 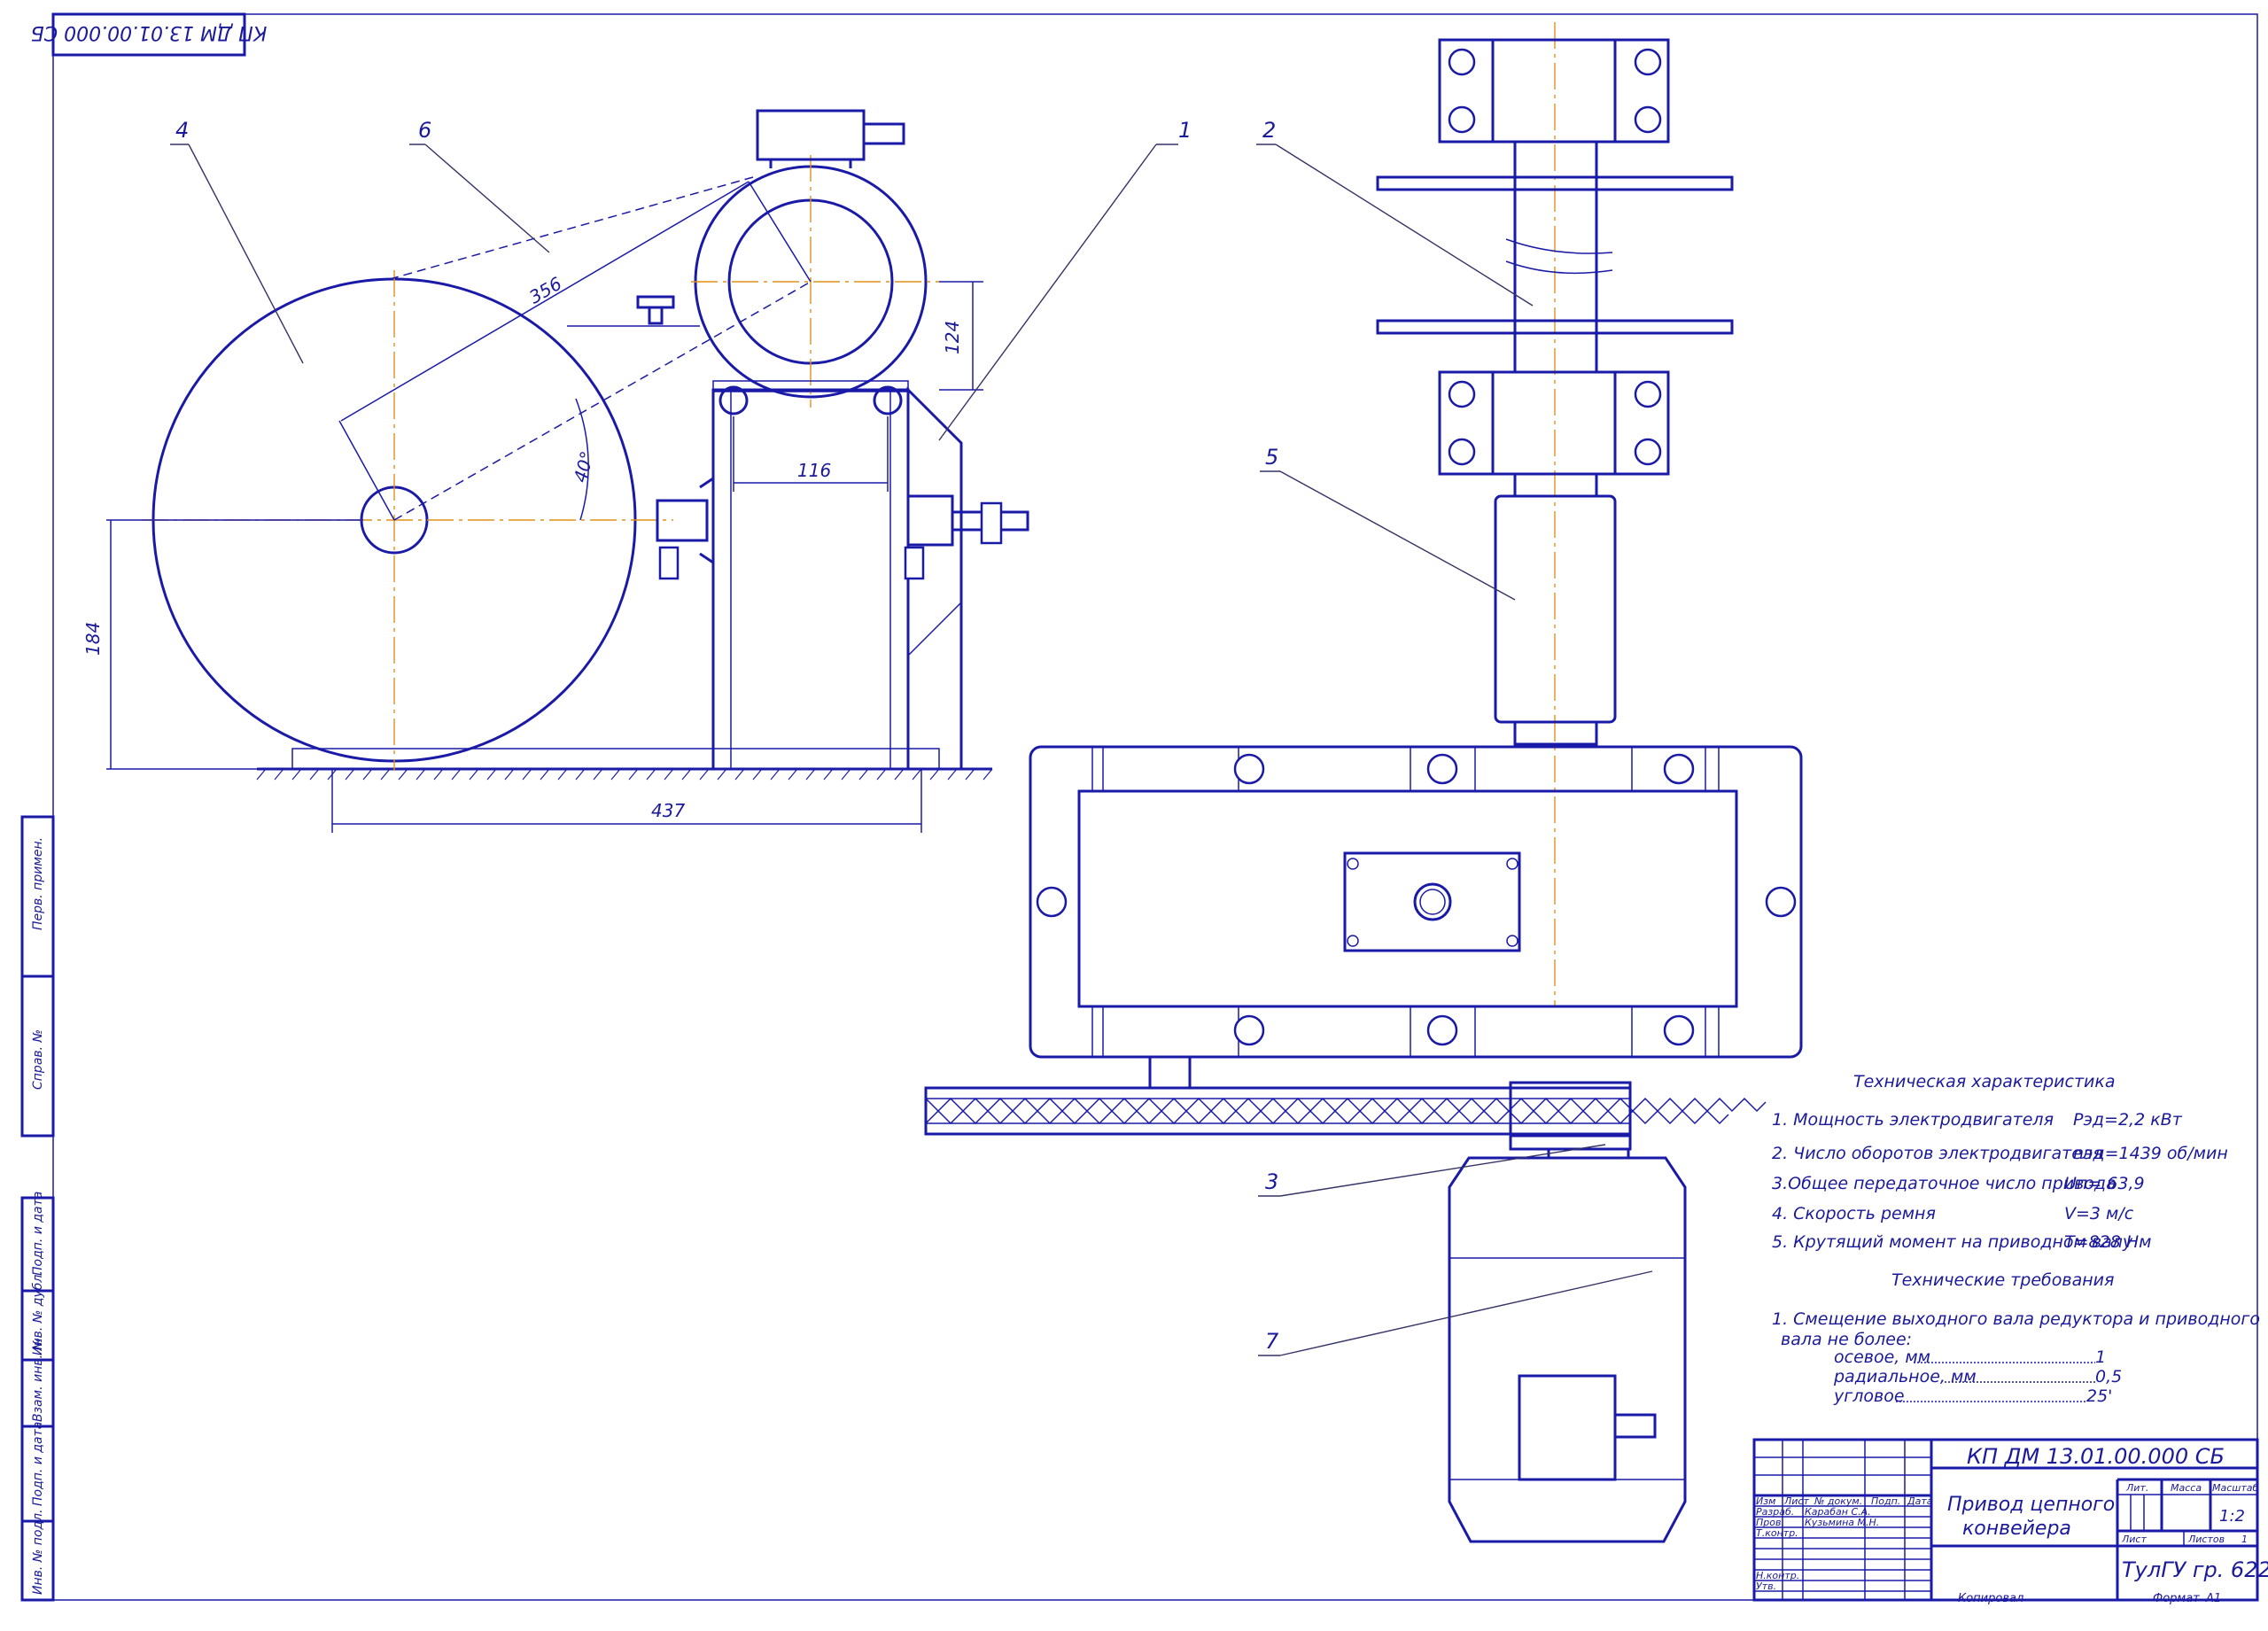 I want to click on position-5: 5, so click(x=1271, y=457).